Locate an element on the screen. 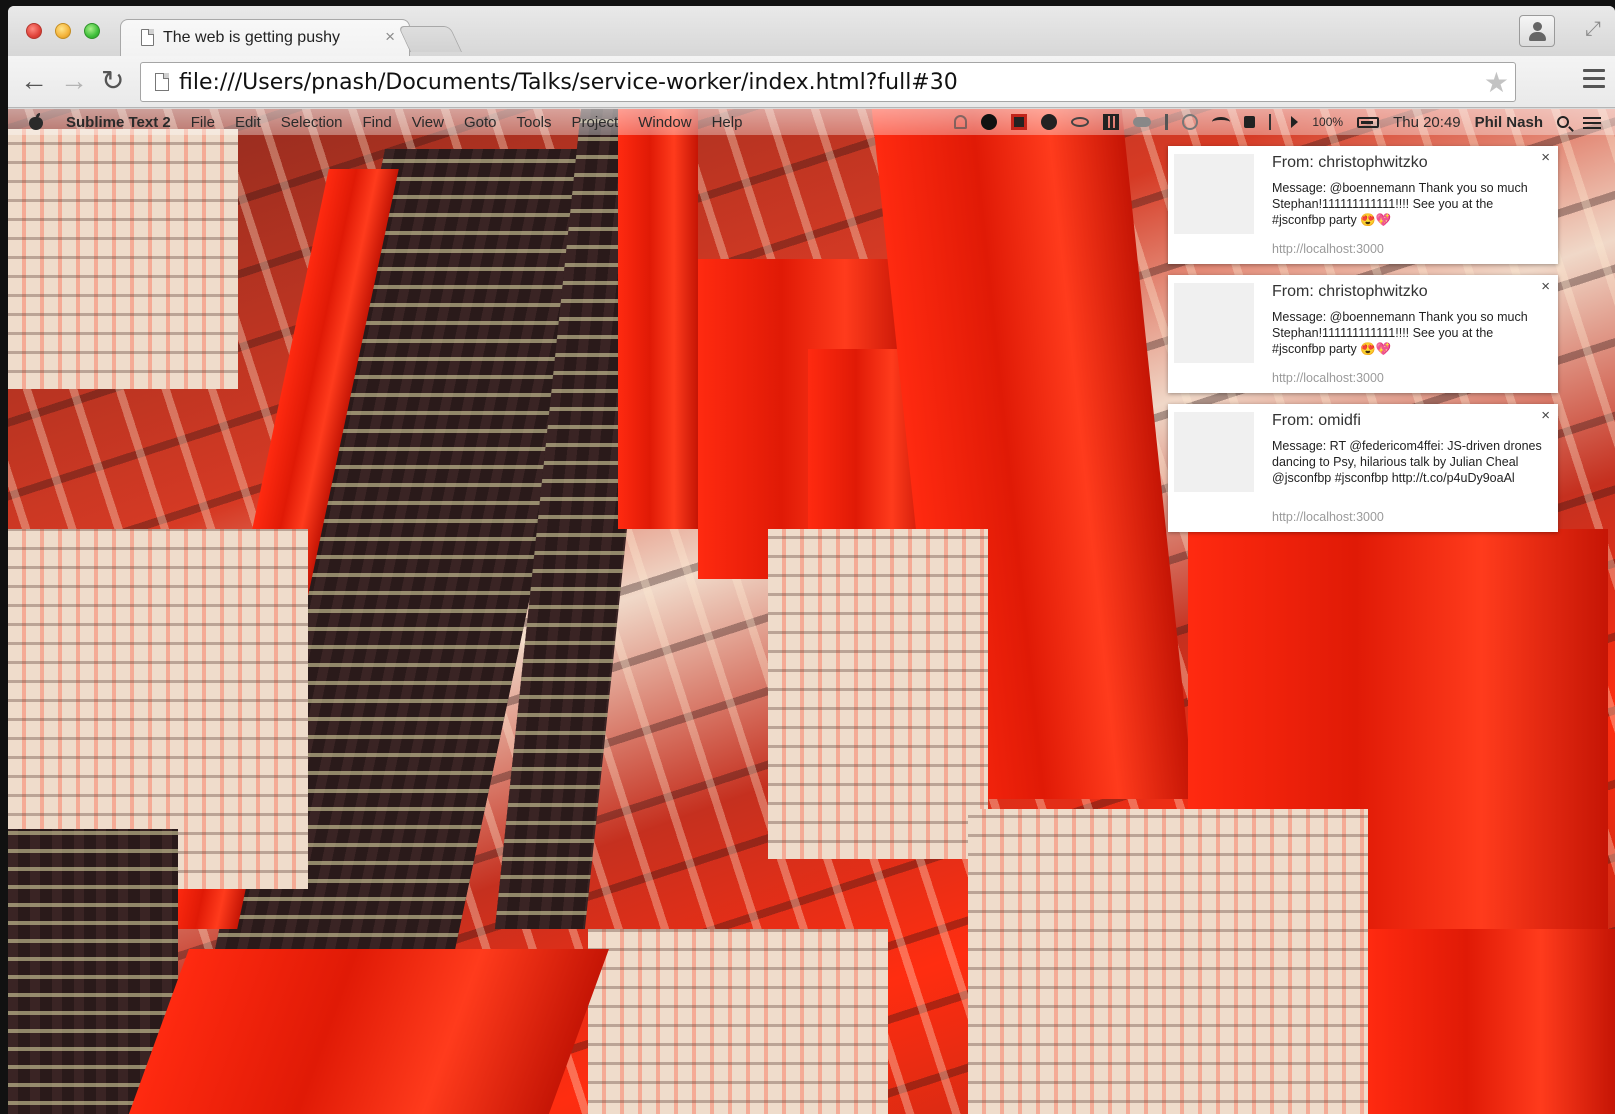 The width and height of the screenshot is (1615, 1114). grid-icon is located at coordinates (1111, 122).